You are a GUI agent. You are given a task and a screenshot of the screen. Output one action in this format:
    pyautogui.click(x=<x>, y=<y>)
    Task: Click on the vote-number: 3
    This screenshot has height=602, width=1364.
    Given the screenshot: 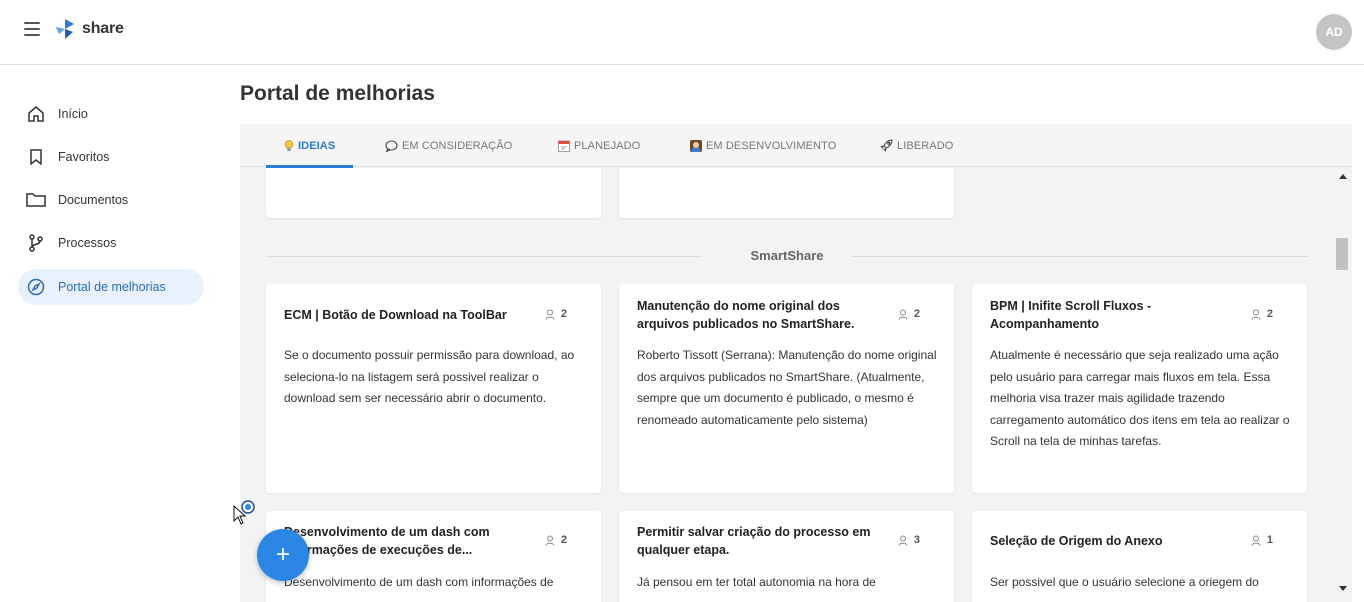 What is the action you would take?
    pyautogui.click(x=916, y=540)
    